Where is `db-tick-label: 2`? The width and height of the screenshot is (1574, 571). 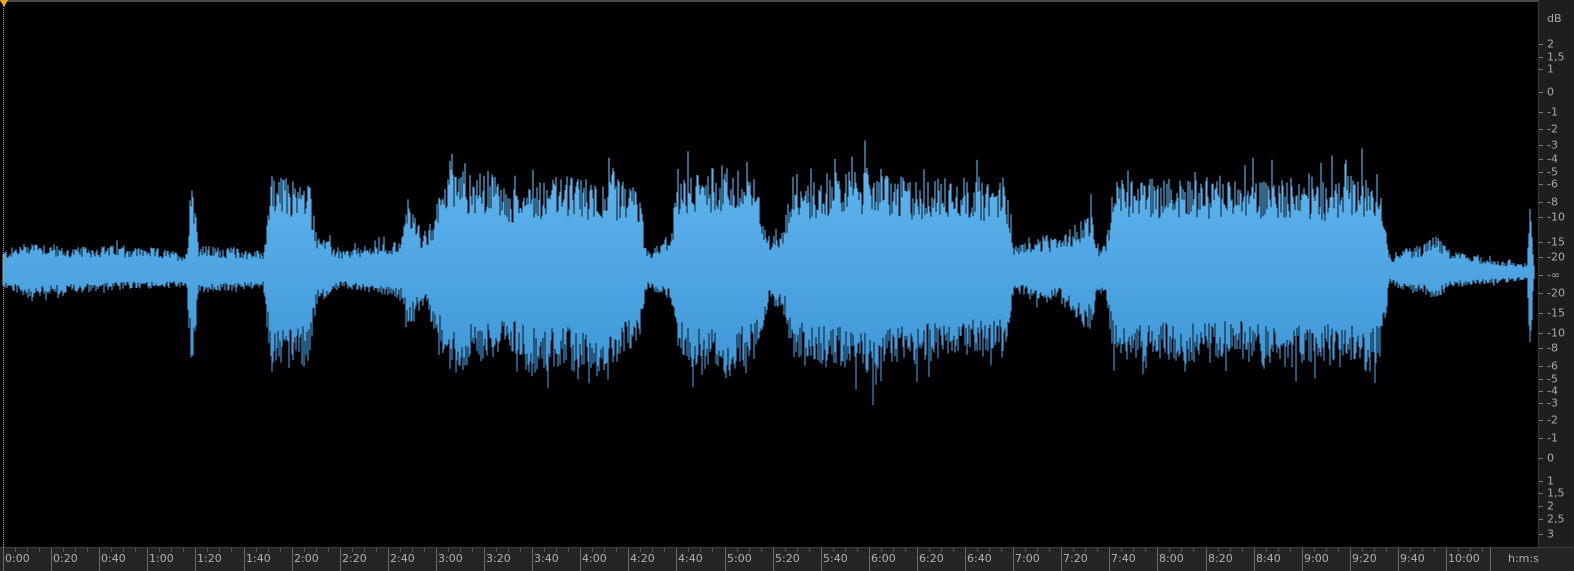 db-tick-label: 2 is located at coordinates (1550, 506).